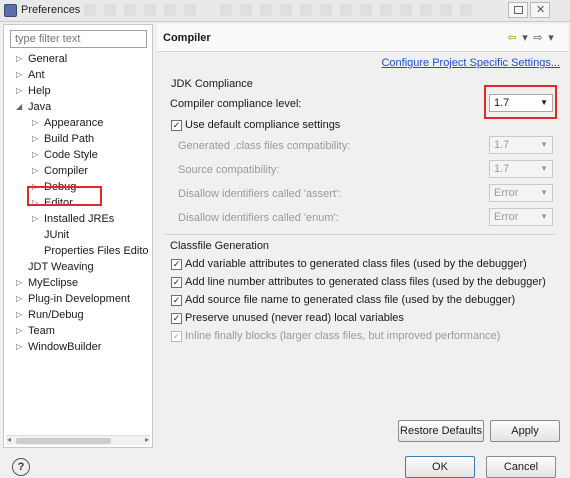 The width and height of the screenshot is (570, 478). What do you see at coordinates (538, 37) in the screenshot?
I see `forward-arrow-icon: ⇨` at bounding box center [538, 37].